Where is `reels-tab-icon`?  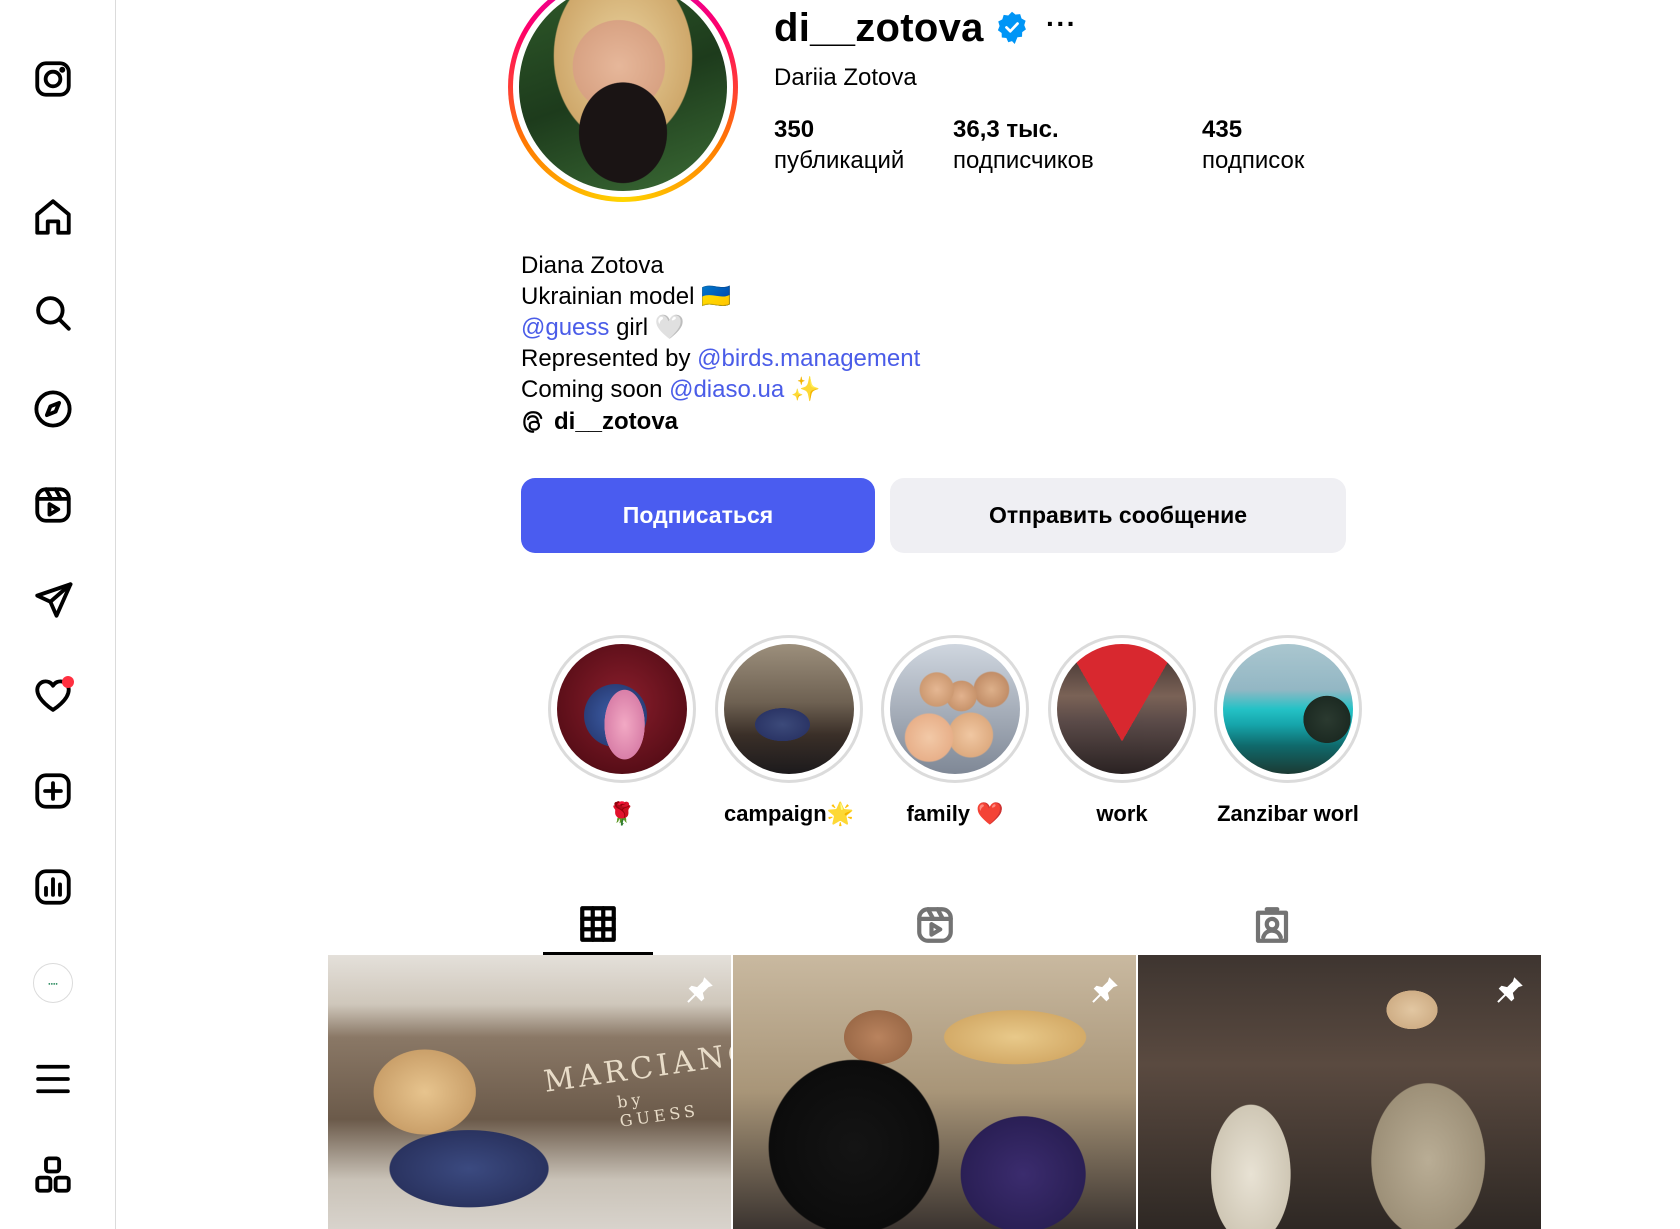 reels-tab-icon is located at coordinates (935, 925).